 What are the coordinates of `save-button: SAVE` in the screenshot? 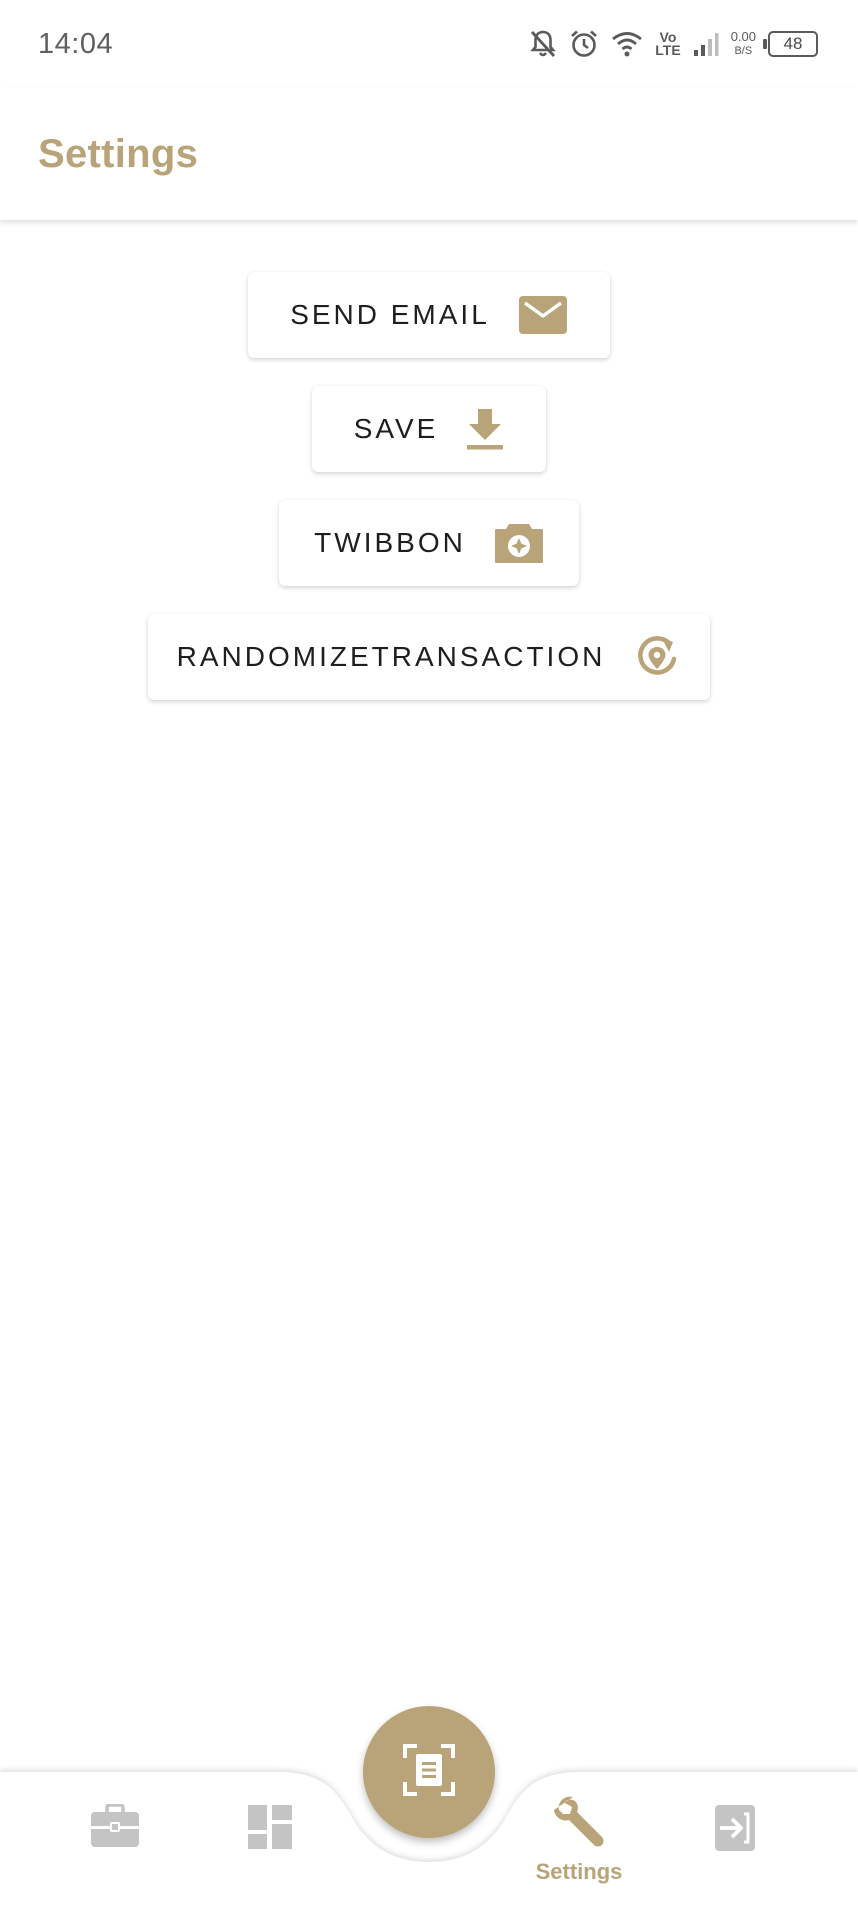 It's located at (429, 429).